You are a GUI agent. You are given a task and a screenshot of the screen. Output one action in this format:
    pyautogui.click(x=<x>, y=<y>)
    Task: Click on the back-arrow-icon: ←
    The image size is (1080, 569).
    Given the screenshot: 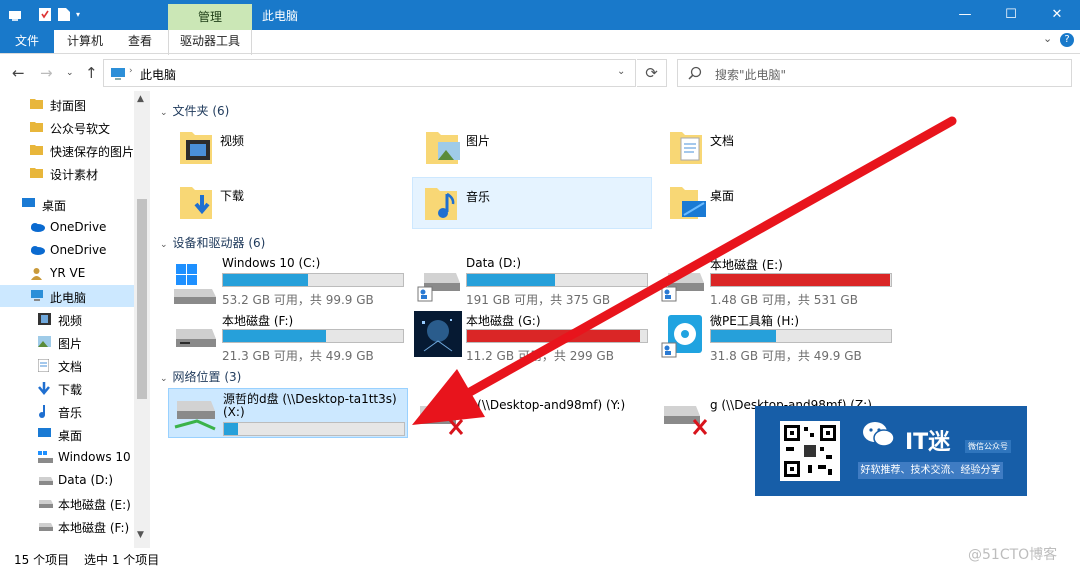 What is the action you would take?
    pyautogui.click(x=18, y=73)
    